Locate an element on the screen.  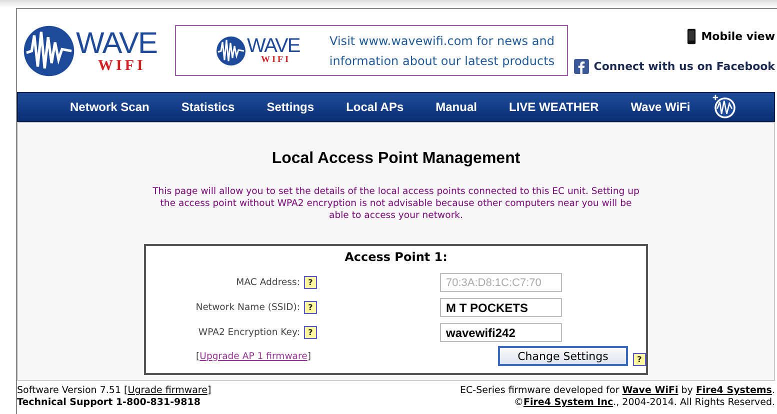
banner-text: Visit www.wavewifi.com for news and information about our latest products is located at coordinates (442, 51).